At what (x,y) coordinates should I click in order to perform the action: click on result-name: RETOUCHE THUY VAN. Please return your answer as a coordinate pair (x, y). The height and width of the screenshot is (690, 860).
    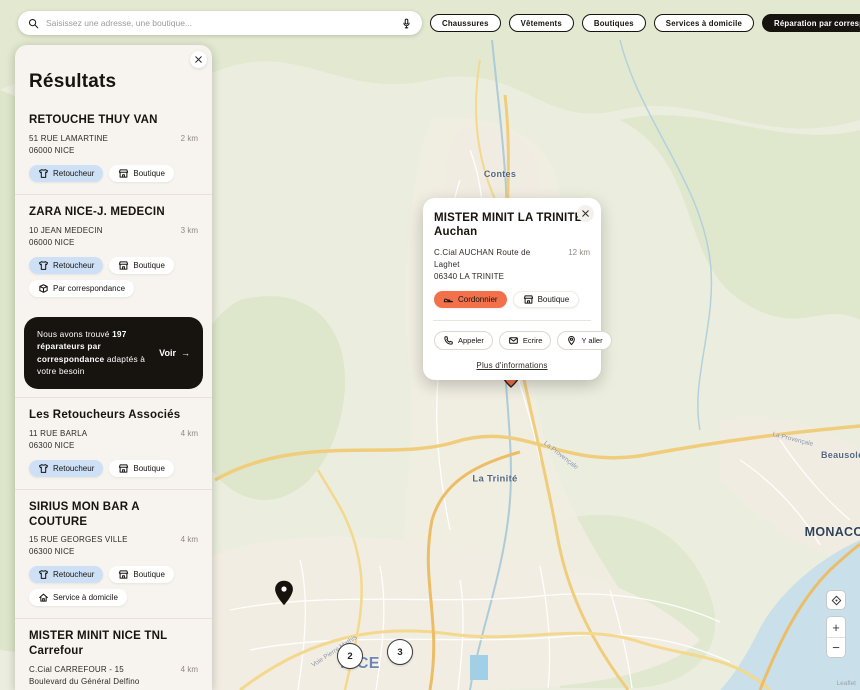
    Looking at the image, I should click on (93, 120).